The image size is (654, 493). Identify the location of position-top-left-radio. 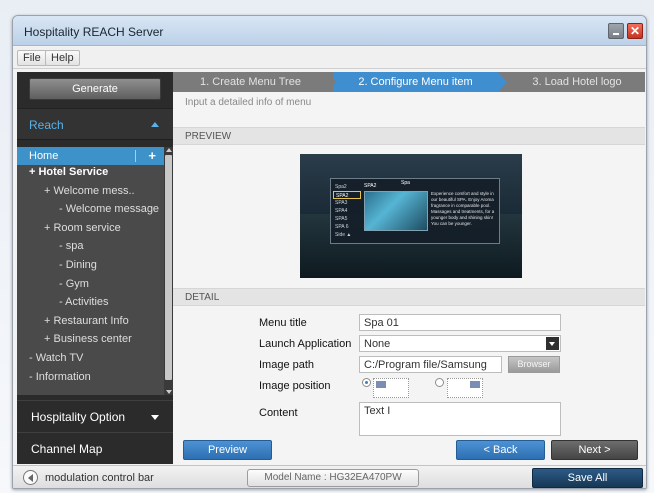
(366, 382).